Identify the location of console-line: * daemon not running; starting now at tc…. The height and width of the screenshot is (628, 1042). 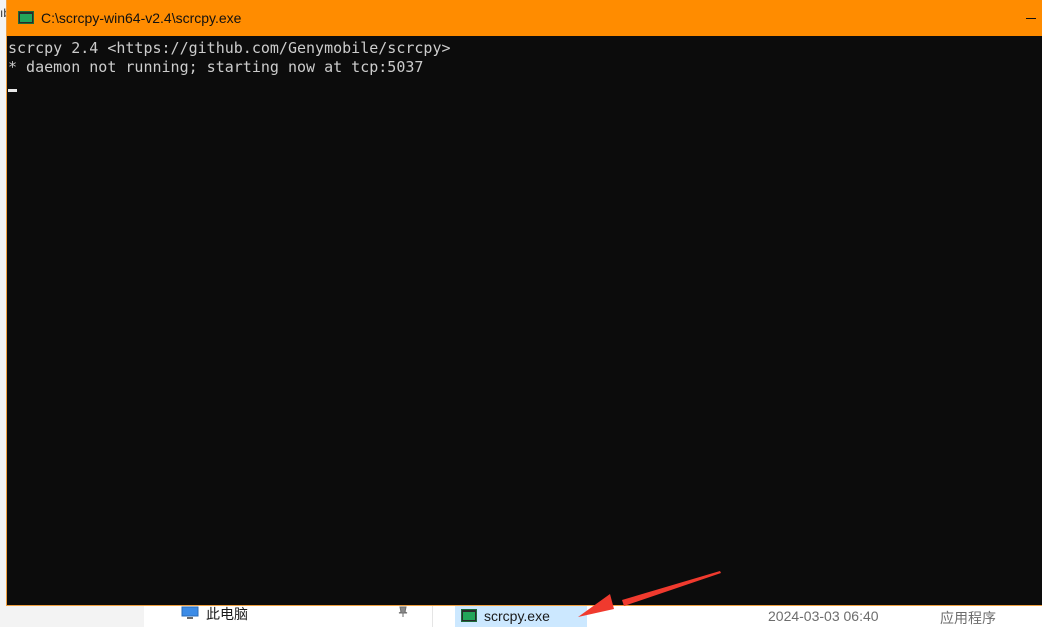
(216, 67).